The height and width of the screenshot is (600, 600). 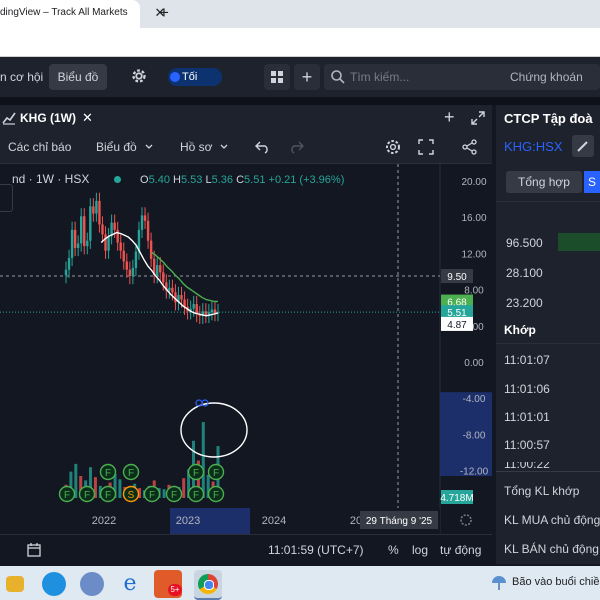 I want to click on ie-icon: e, so click(x=130, y=584).